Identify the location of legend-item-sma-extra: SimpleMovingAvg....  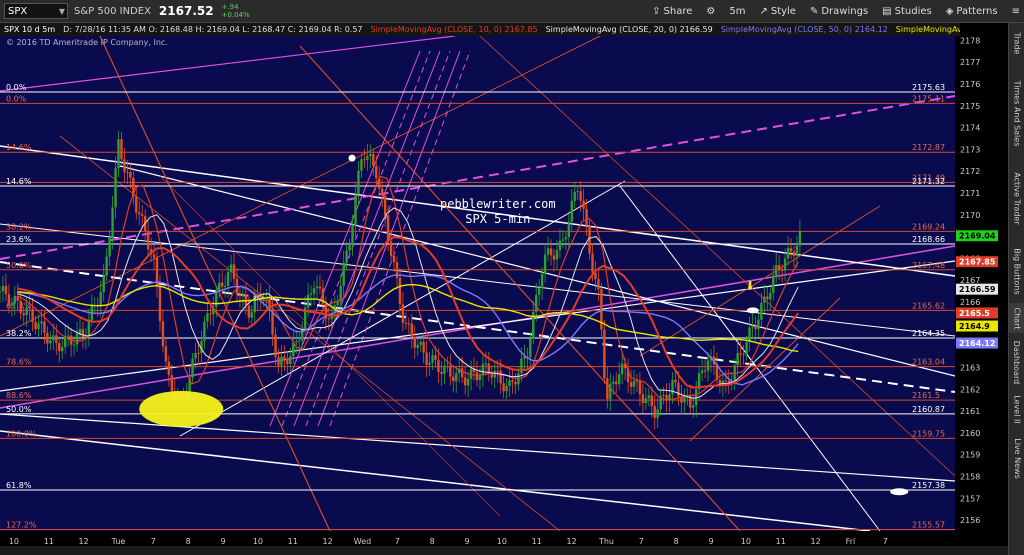
(928, 29).